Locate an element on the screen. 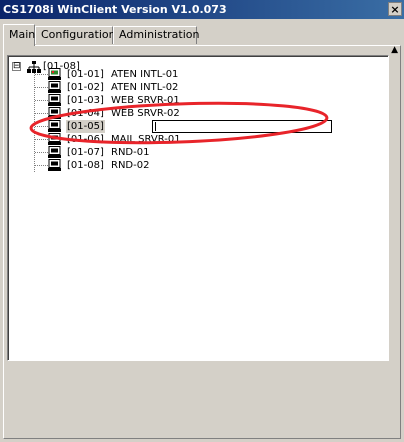 Image resolution: width=404 pixels, height=442 pixels. tab-administration: Administration is located at coordinates (156, 35).